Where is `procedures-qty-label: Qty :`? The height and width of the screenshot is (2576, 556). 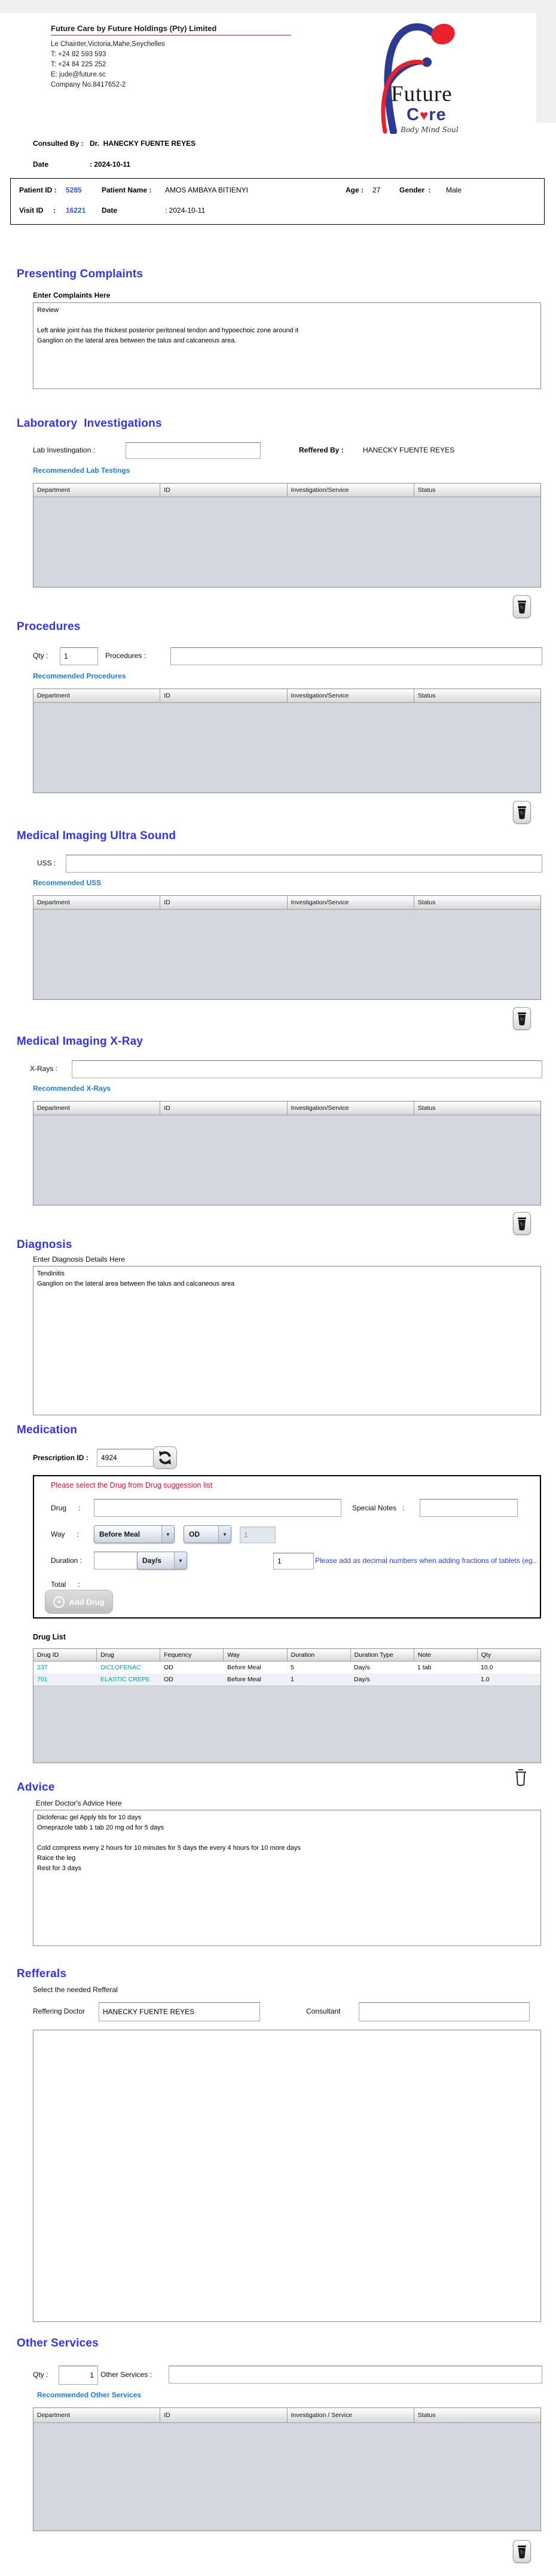 procedures-qty-label: Qty : is located at coordinates (40, 655).